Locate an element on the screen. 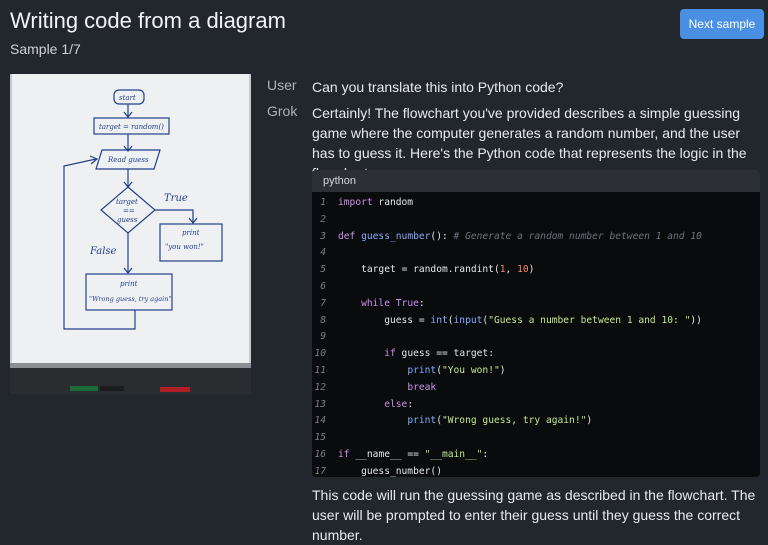  code-token: guess = is located at coordinates (384, 320).